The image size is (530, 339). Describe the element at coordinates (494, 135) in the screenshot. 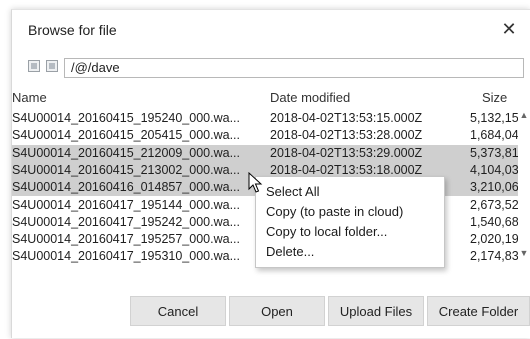

I see `file-size-cell: 1,684,04` at that location.